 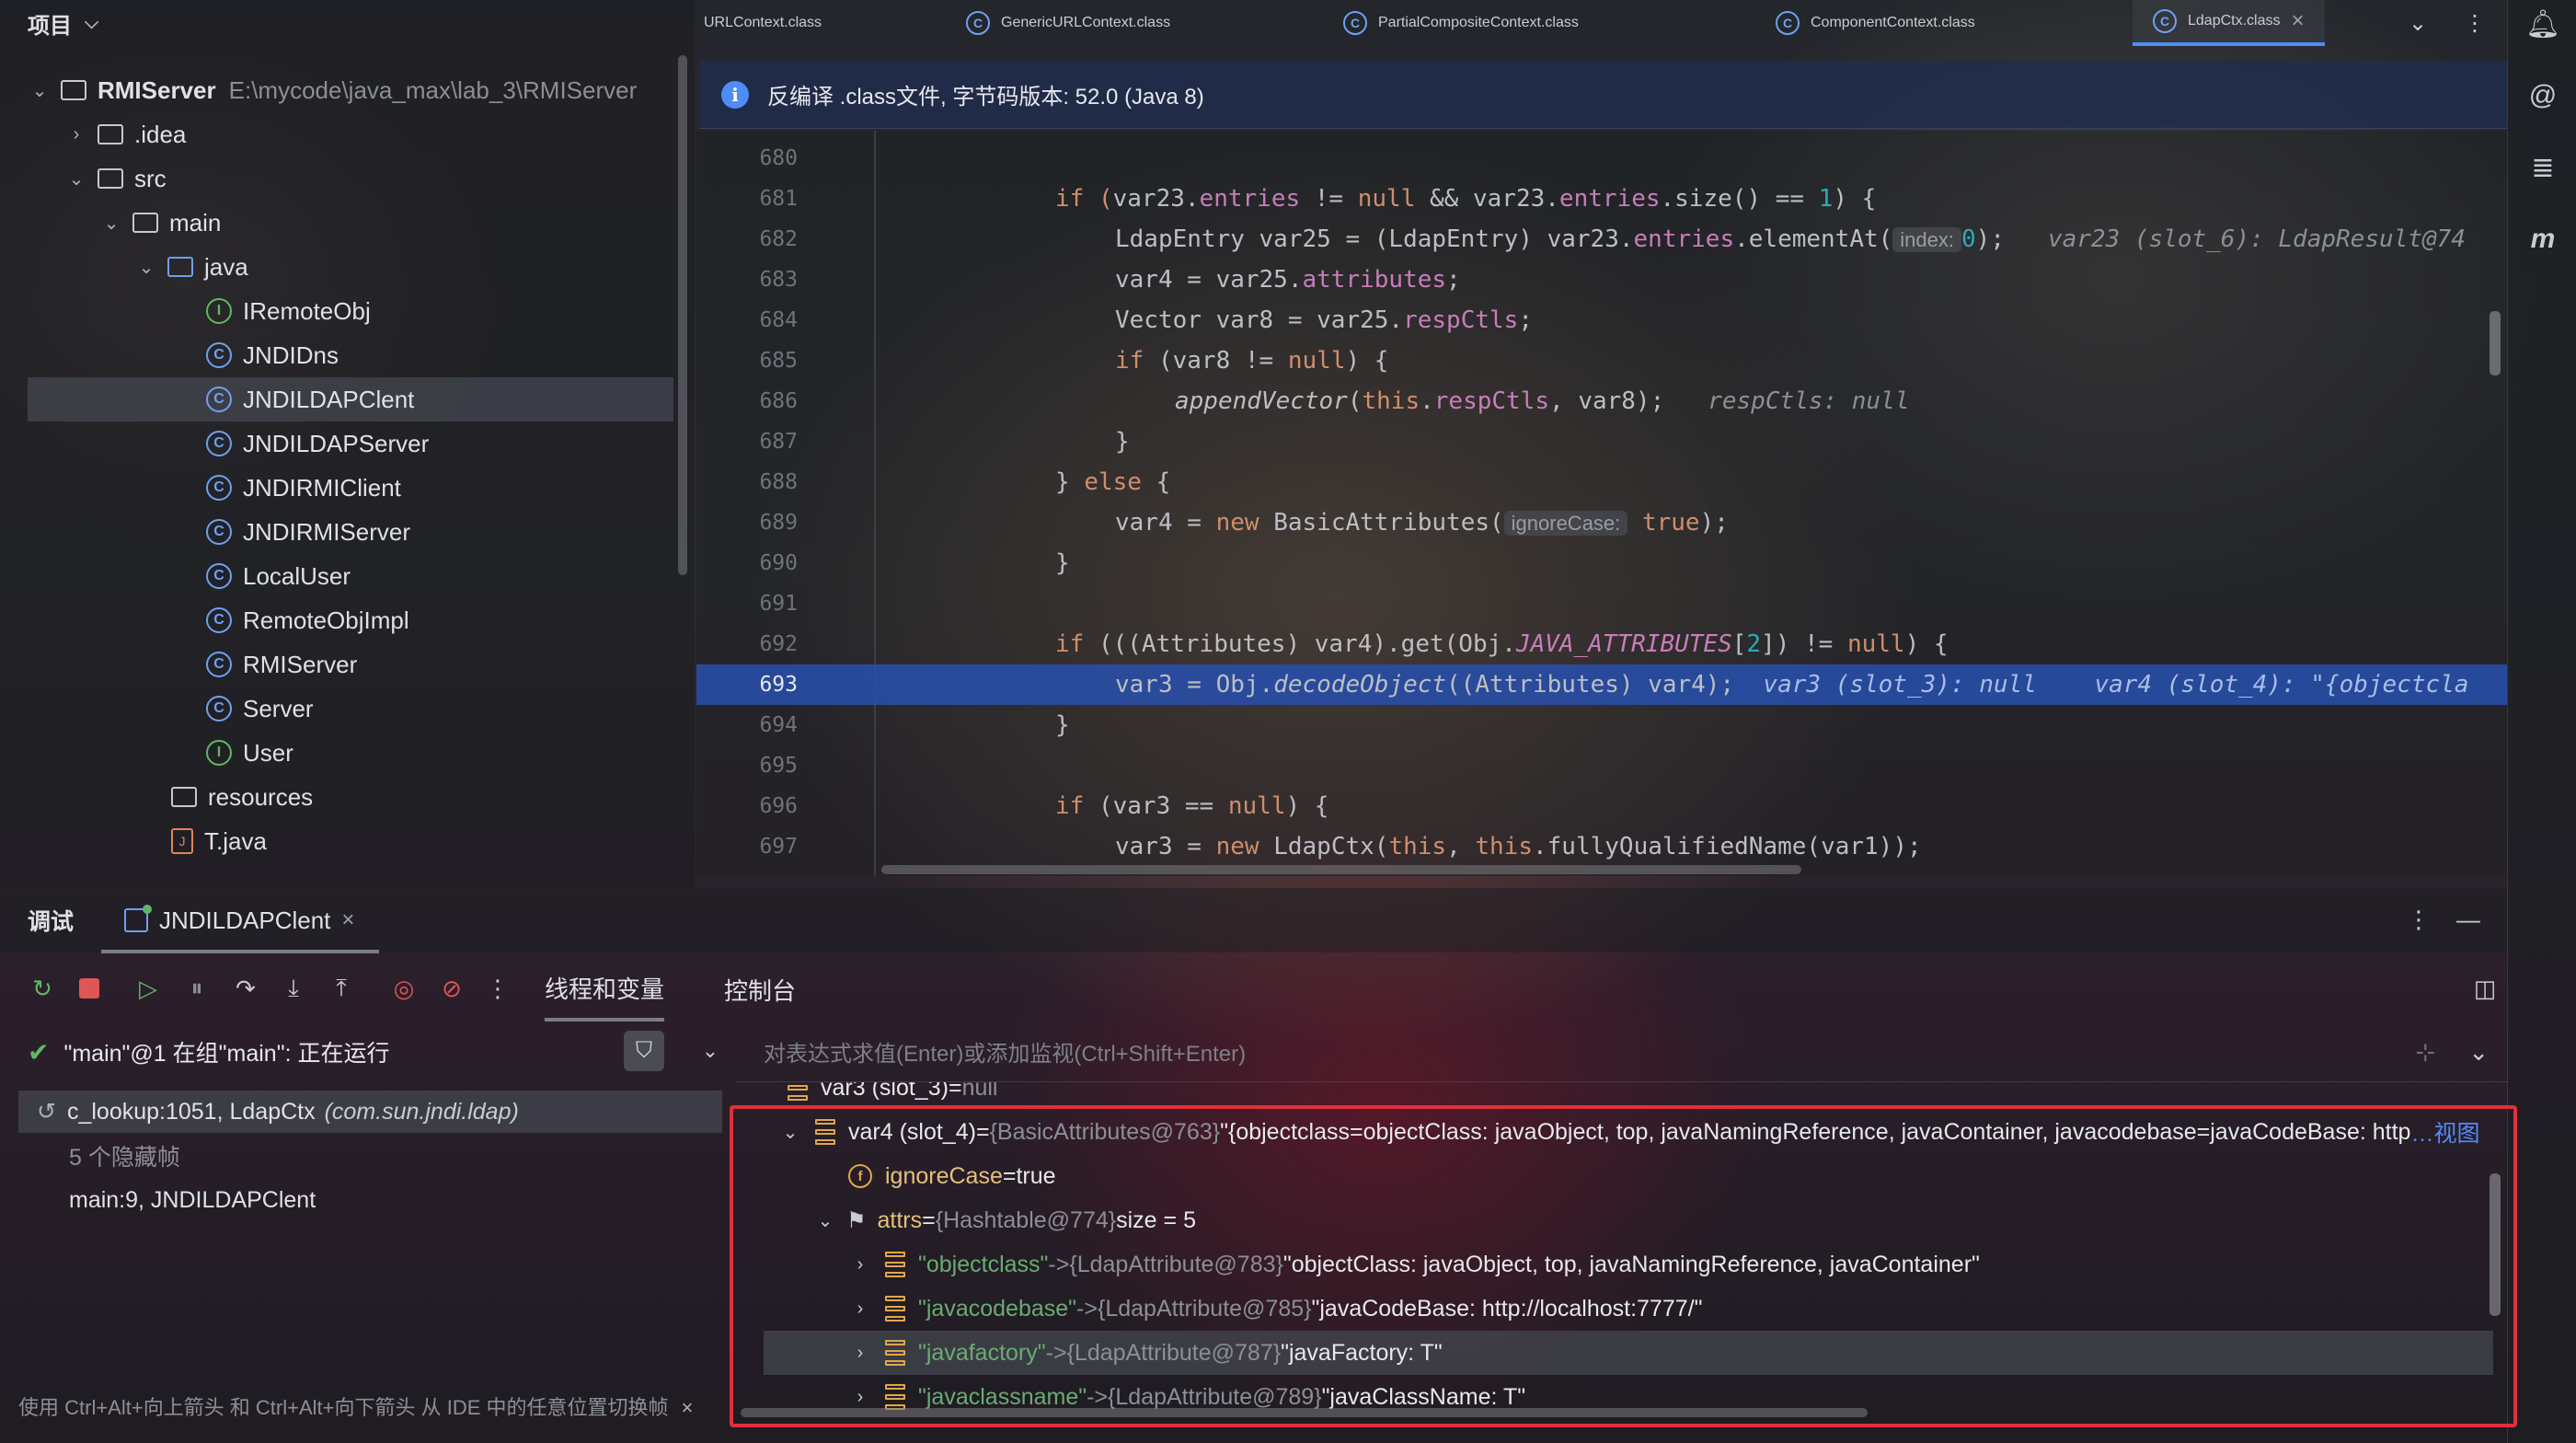 I want to click on tab-urlcontext: URLContext.class, so click(x=763, y=23).